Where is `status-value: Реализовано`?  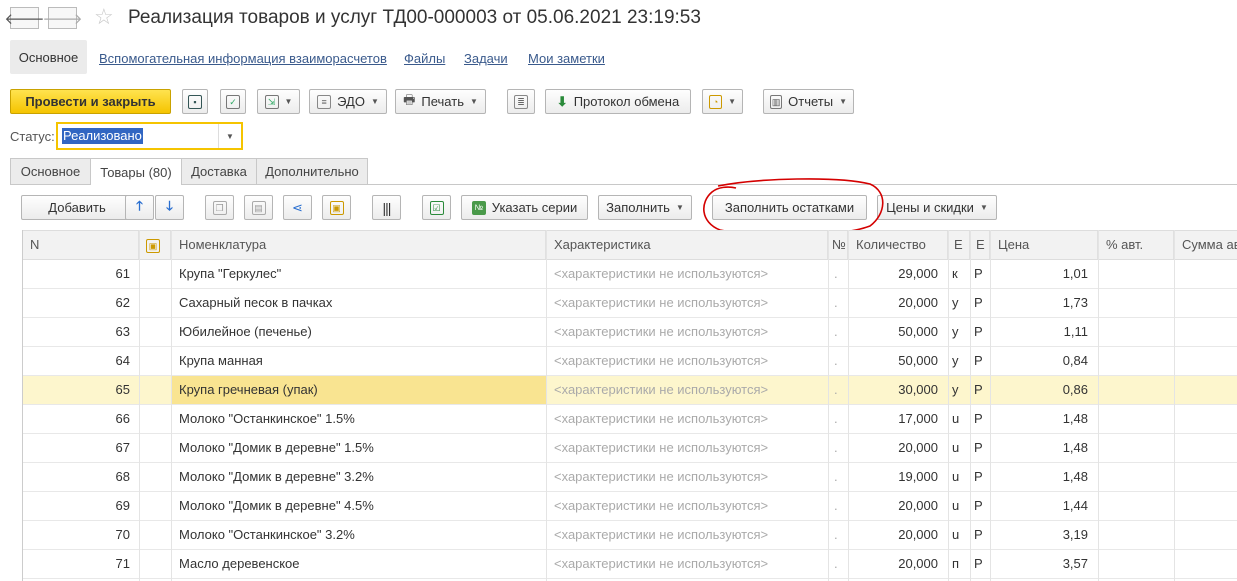 status-value: Реализовано is located at coordinates (102, 136).